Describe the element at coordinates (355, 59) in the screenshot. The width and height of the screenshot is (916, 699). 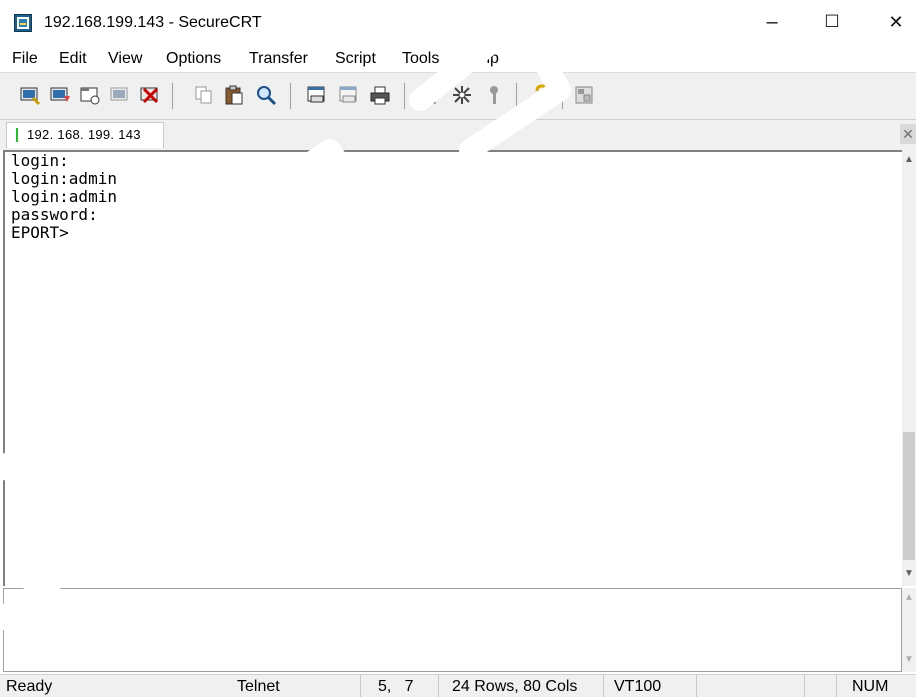
I see `menu-script: Script` at that location.